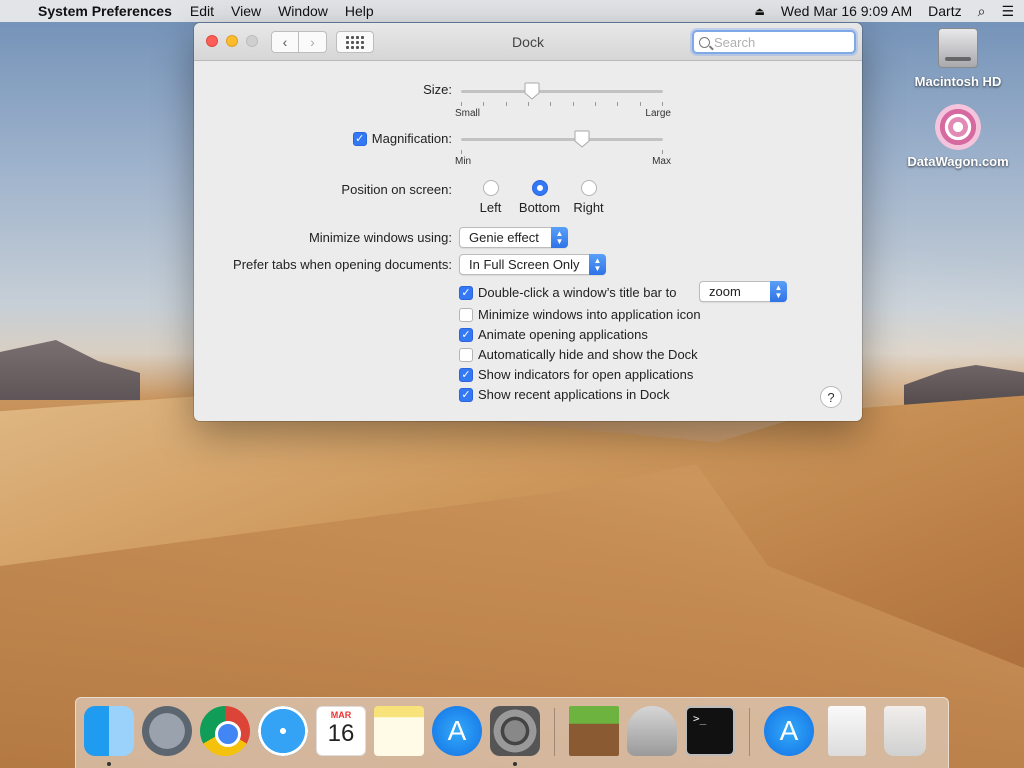 The height and width of the screenshot is (768, 1024). What do you see at coordinates (779, 42) in the screenshot?
I see `search-input` at bounding box center [779, 42].